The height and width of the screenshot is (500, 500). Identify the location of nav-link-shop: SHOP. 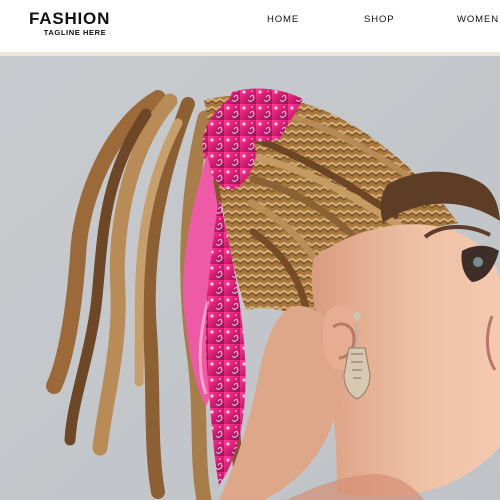
(379, 20).